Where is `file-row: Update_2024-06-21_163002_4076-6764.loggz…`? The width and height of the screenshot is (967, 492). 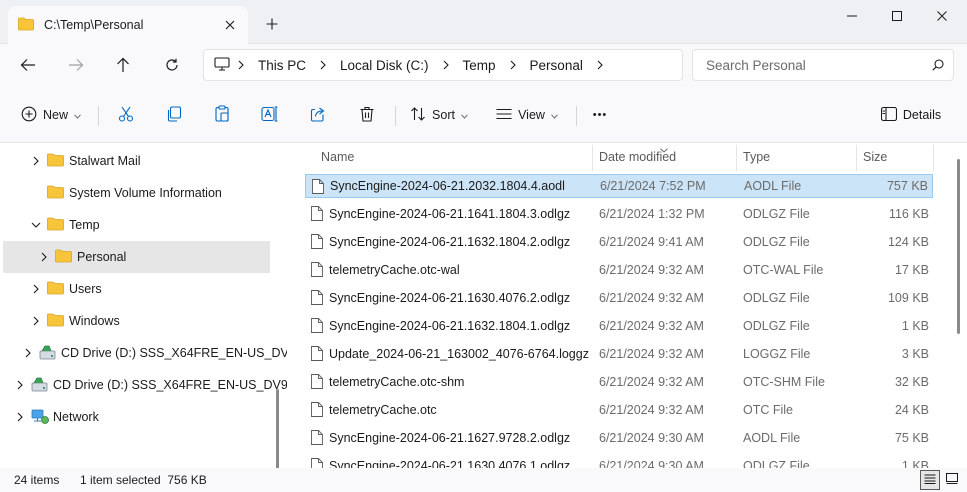 file-row: Update_2024-06-21_163002_4076-6764.loggz… is located at coordinates (619, 354).